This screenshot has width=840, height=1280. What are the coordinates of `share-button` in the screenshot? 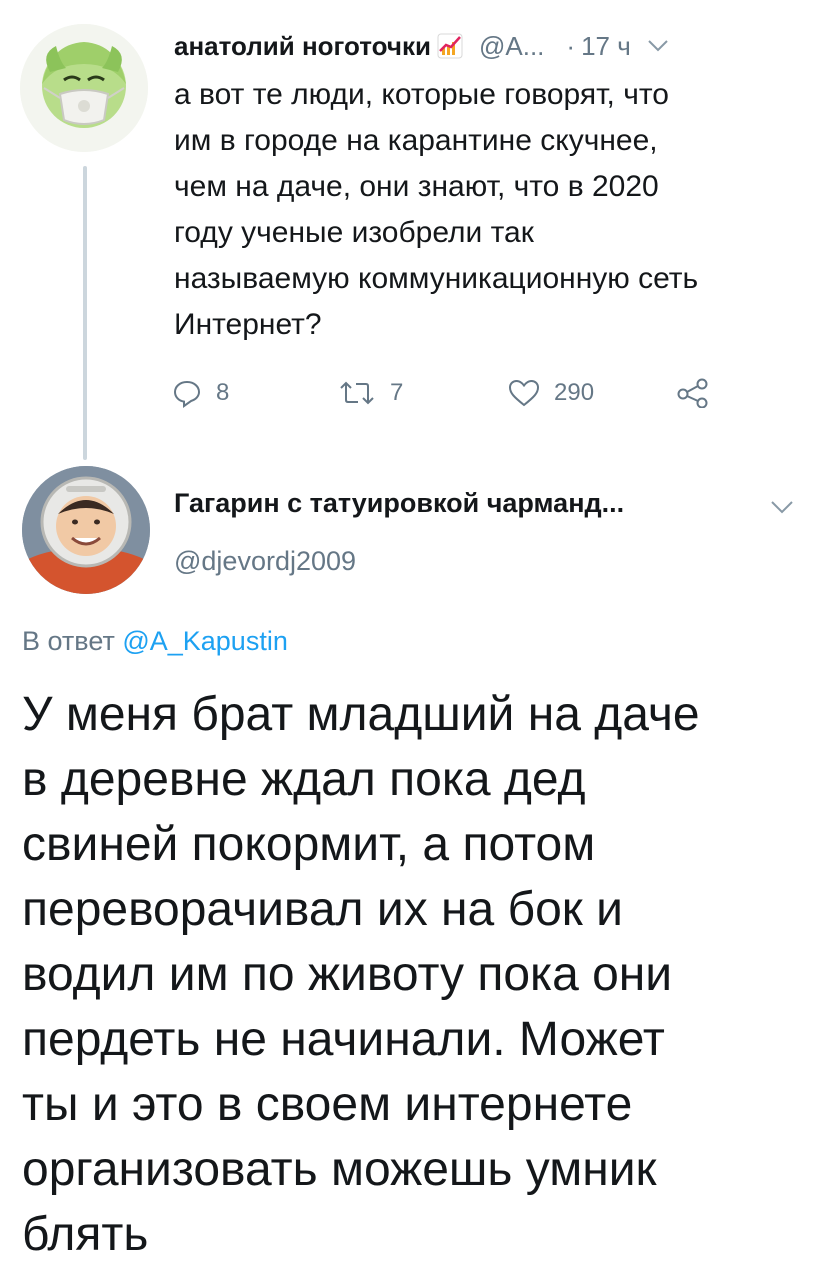 It's located at (693, 393).